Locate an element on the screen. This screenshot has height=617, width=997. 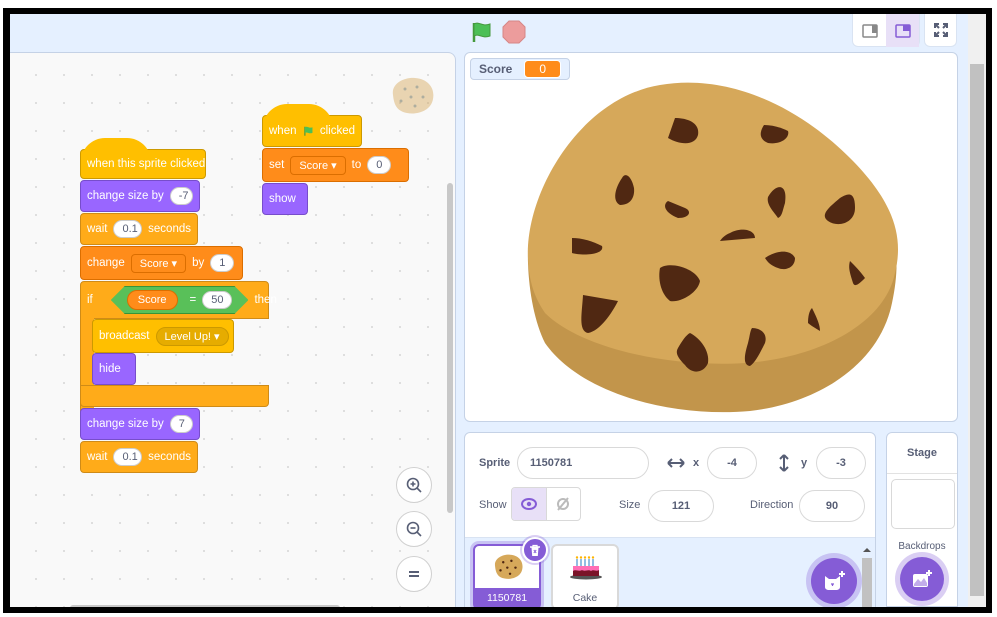
small-stage-button is located at coordinates (869, 30).